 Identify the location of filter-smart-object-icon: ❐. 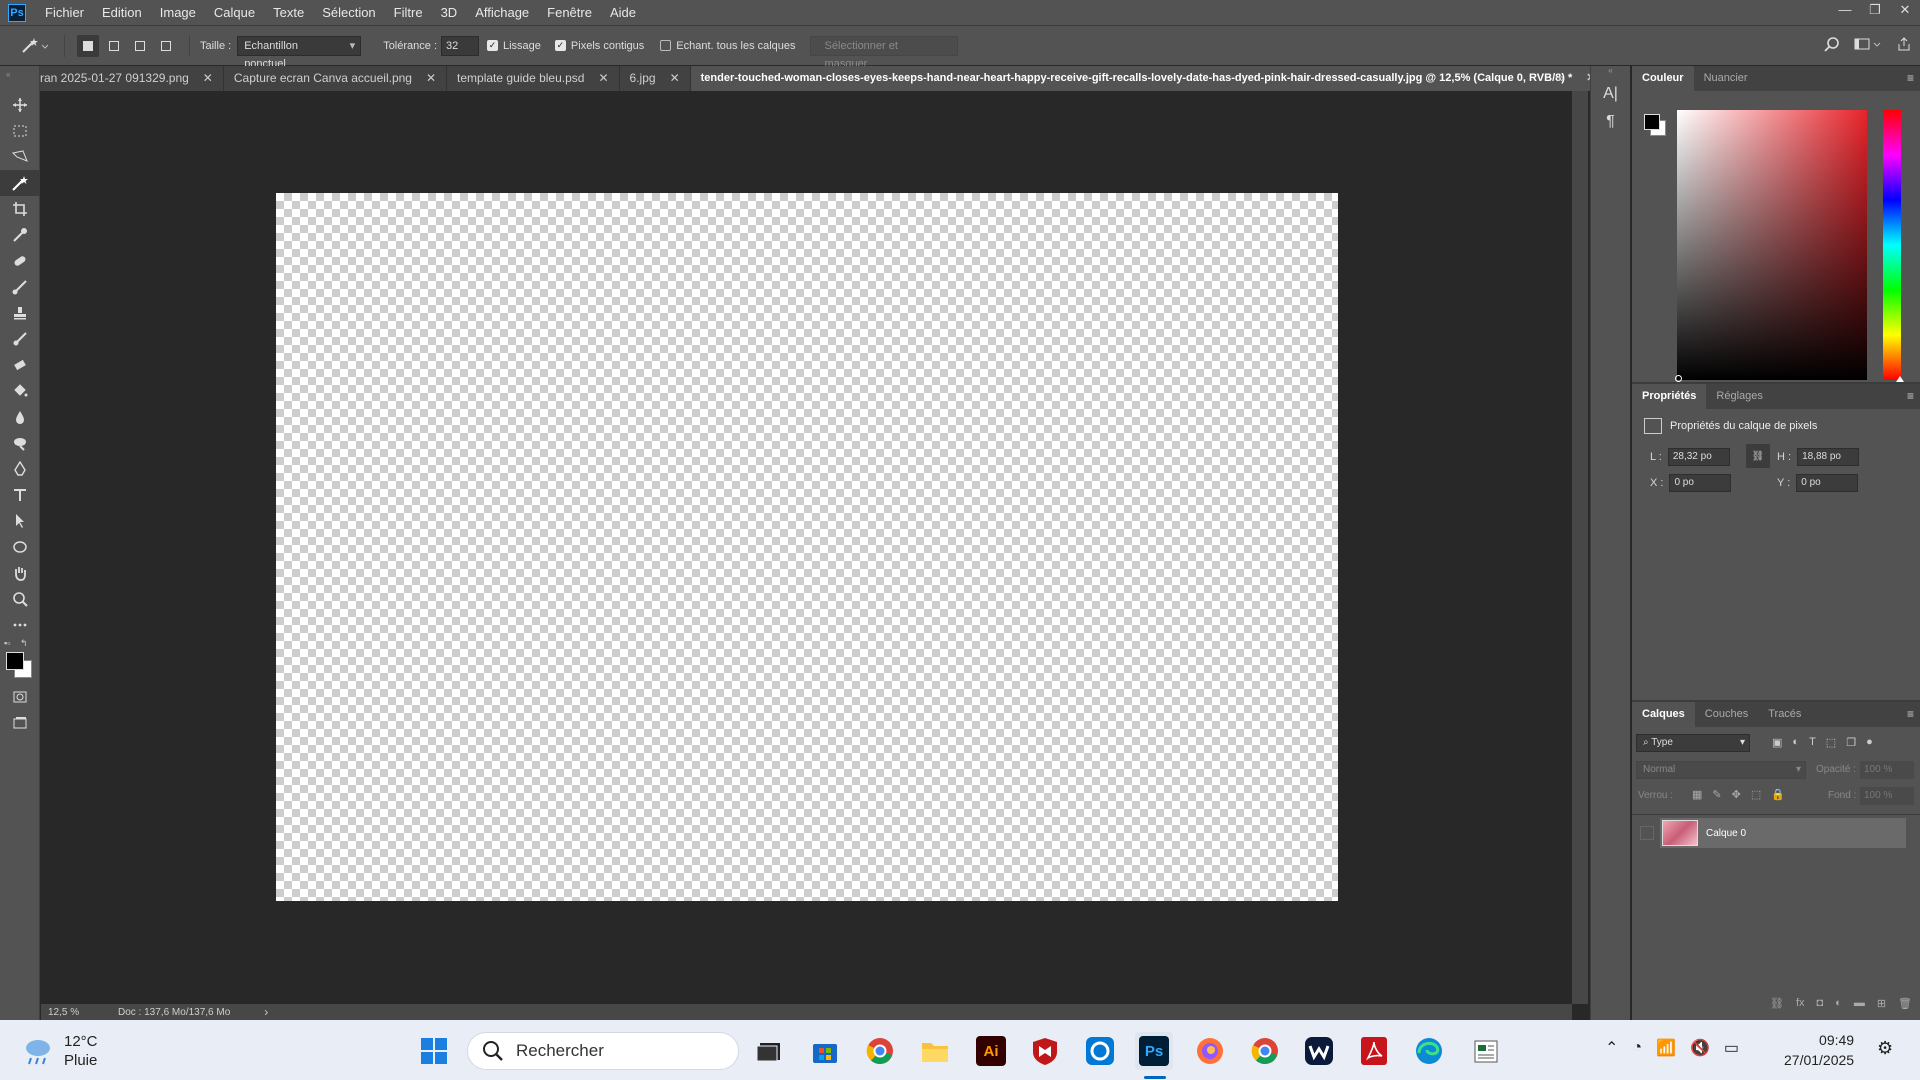
(1851, 742).